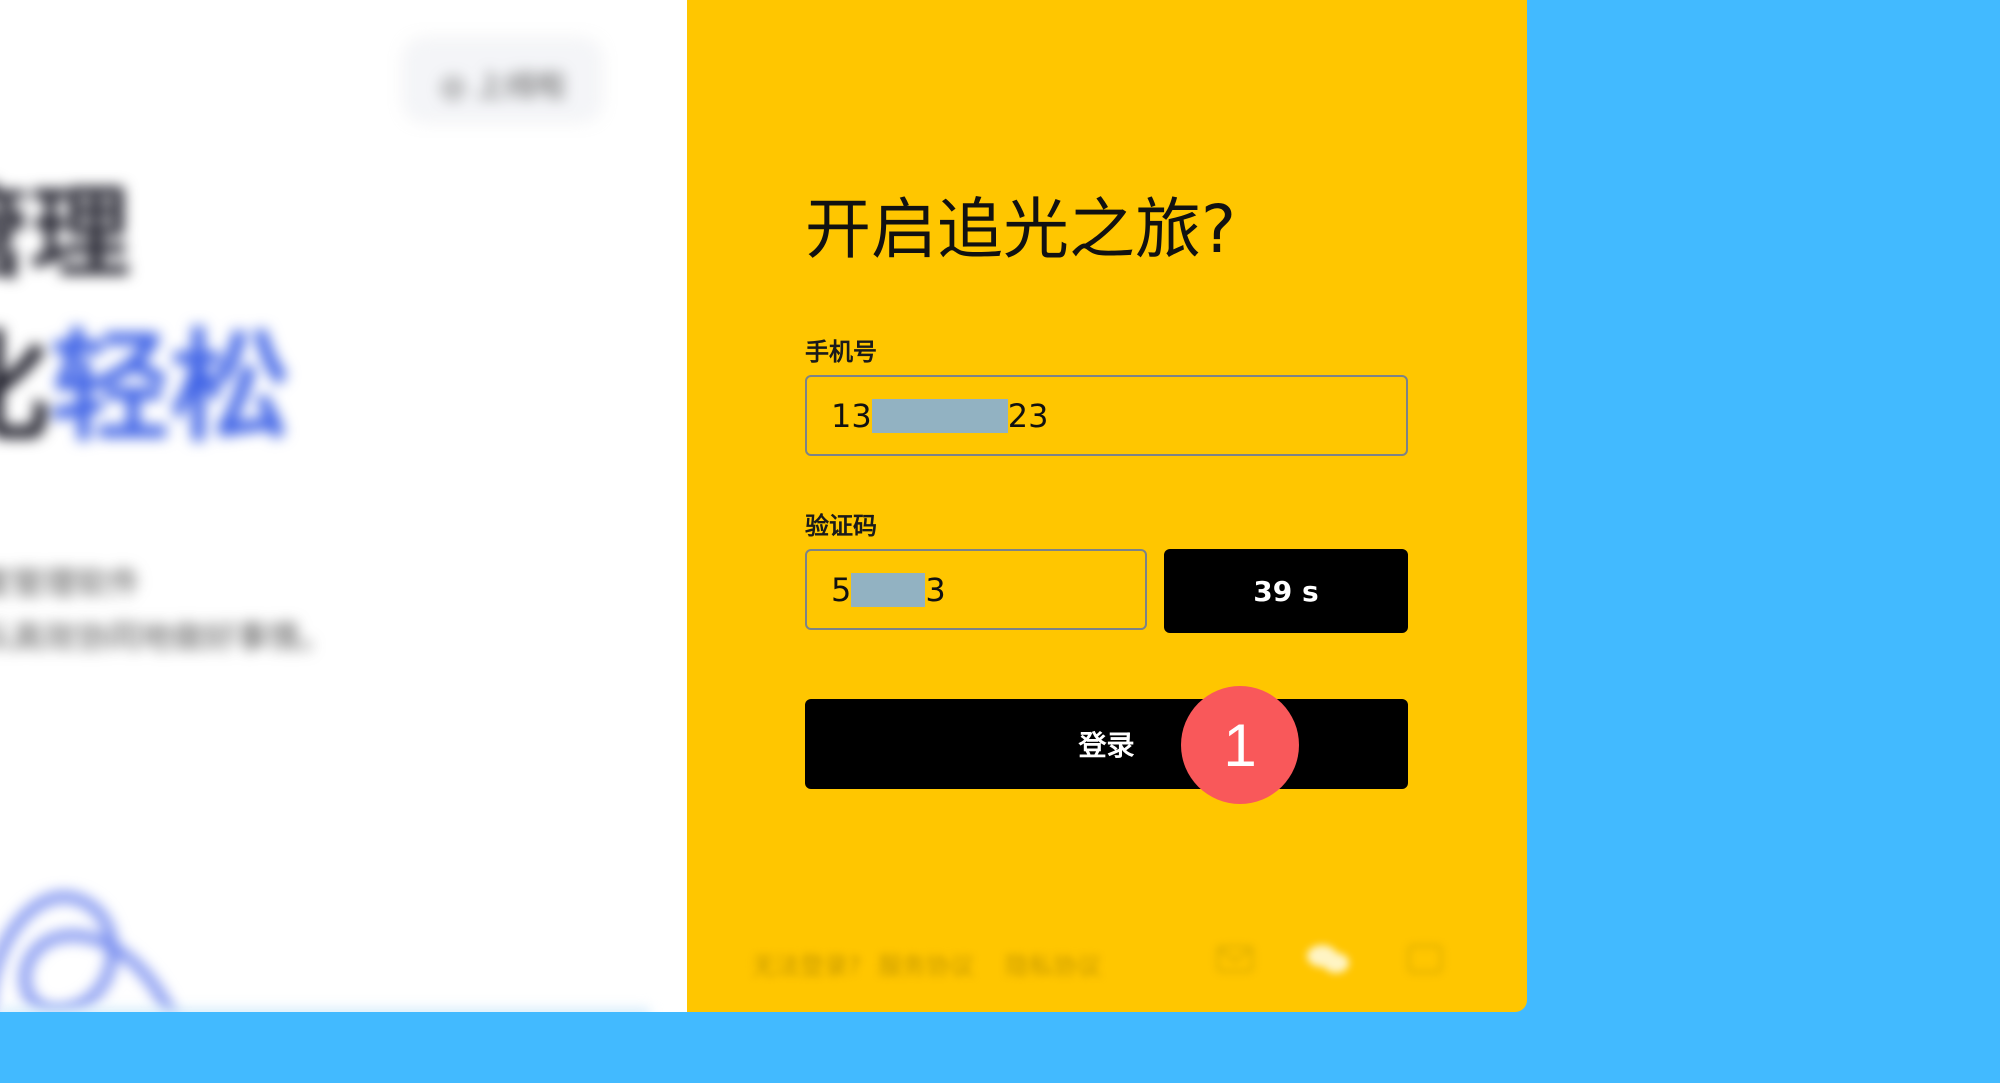 This screenshot has height=1083, width=2000. What do you see at coordinates (926, 963) in the screenshot?
I see `footer-link-service-agreement: 服务协议` at bounding box center [926, 963].